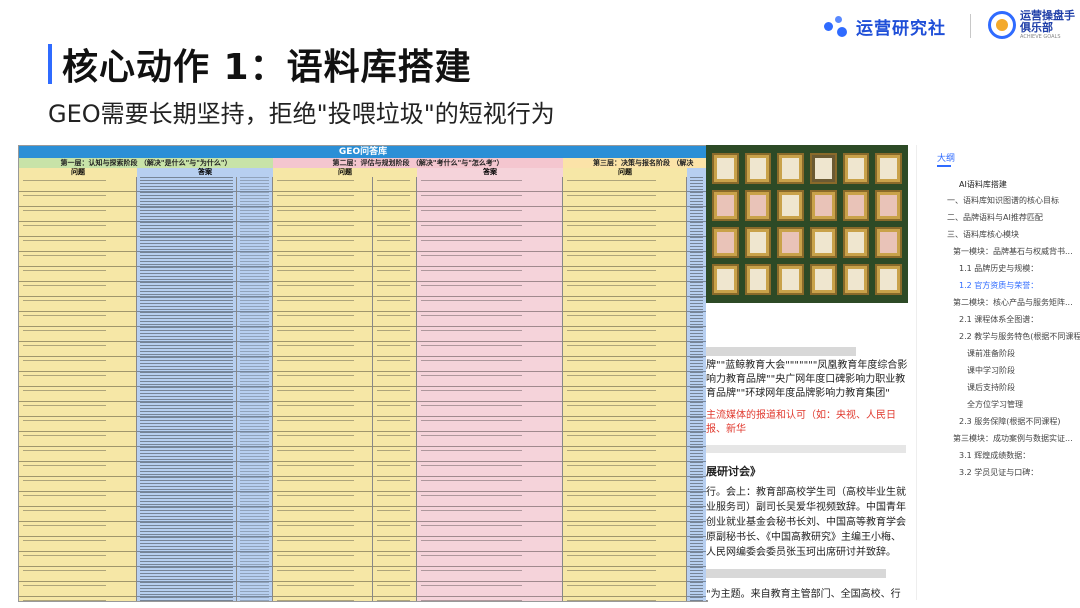  Describe the element at coordinates (803, 594) in the screenshot. I see `doc-body-paragraph-2: "为主题。来自教育主管部门、全国高校、行业学会的专家学` at that location.